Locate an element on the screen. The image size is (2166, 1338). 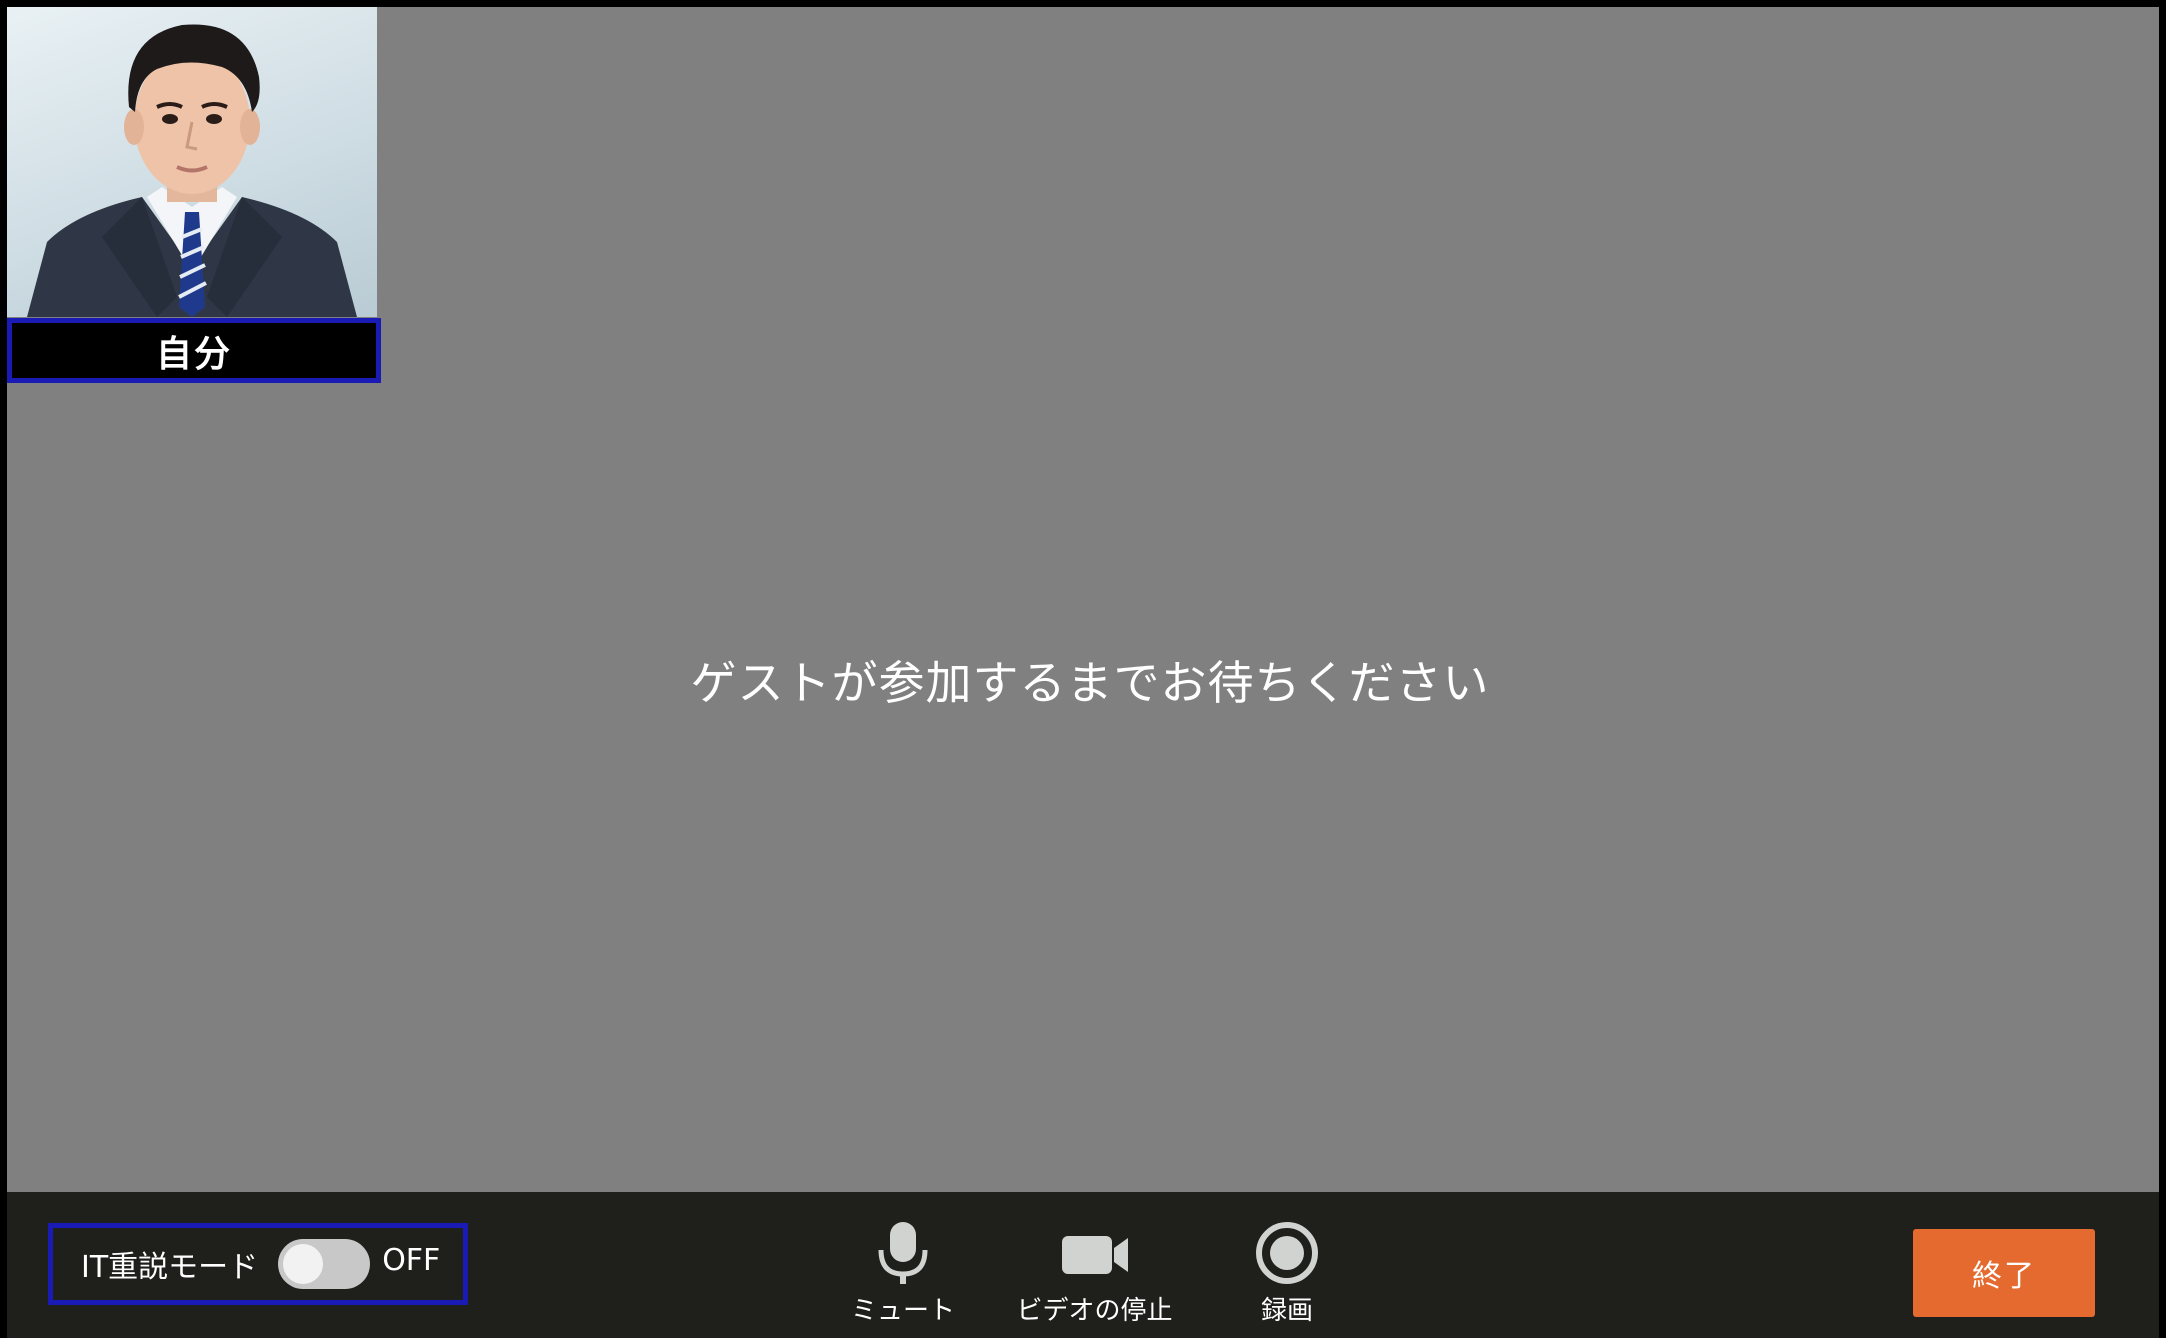
record-icon is located at coordinates (1287, 1253).